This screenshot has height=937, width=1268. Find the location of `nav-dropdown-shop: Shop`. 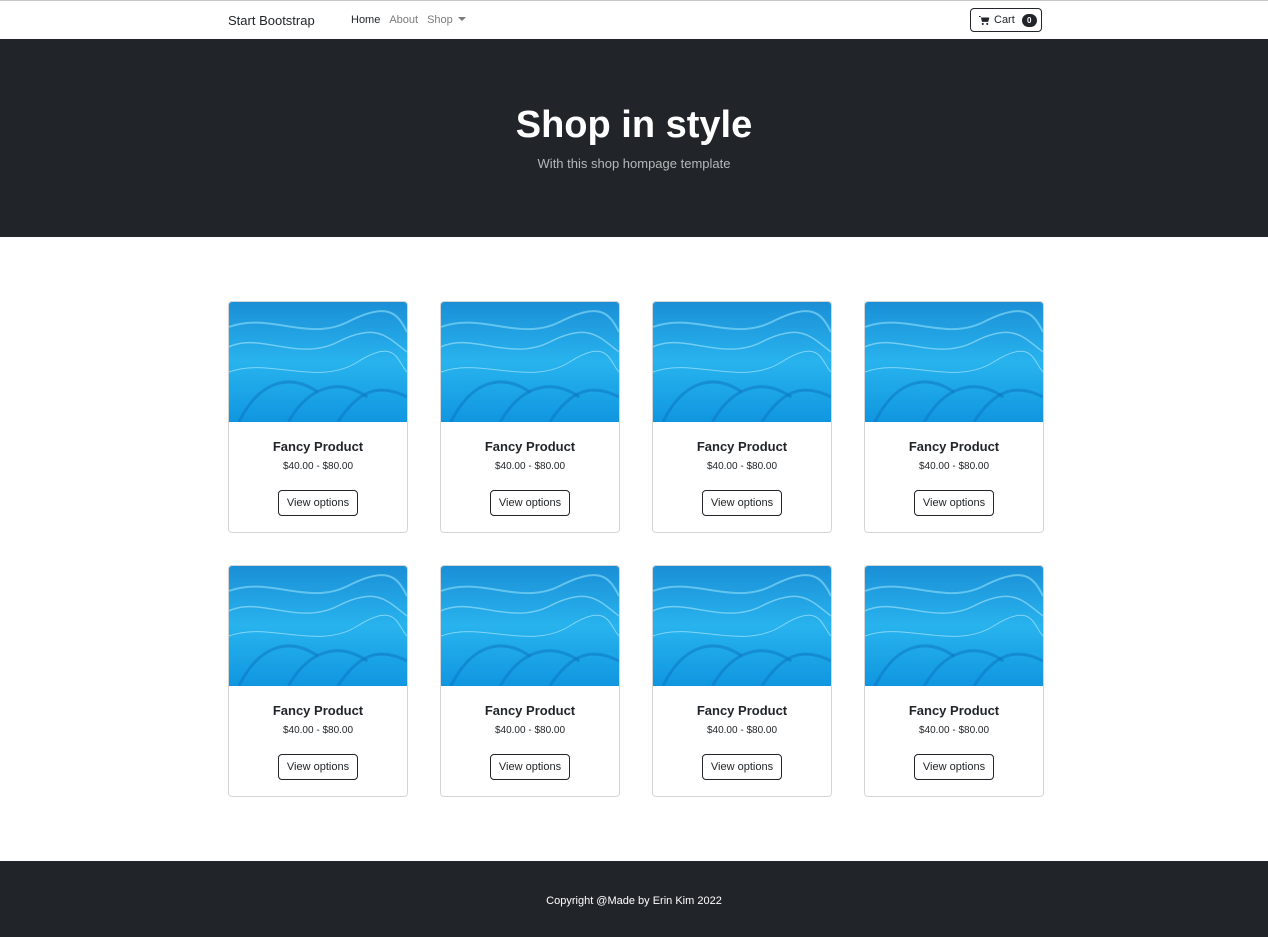

nav-dropdown-shop: Shop is located at coordinates (446, 20).